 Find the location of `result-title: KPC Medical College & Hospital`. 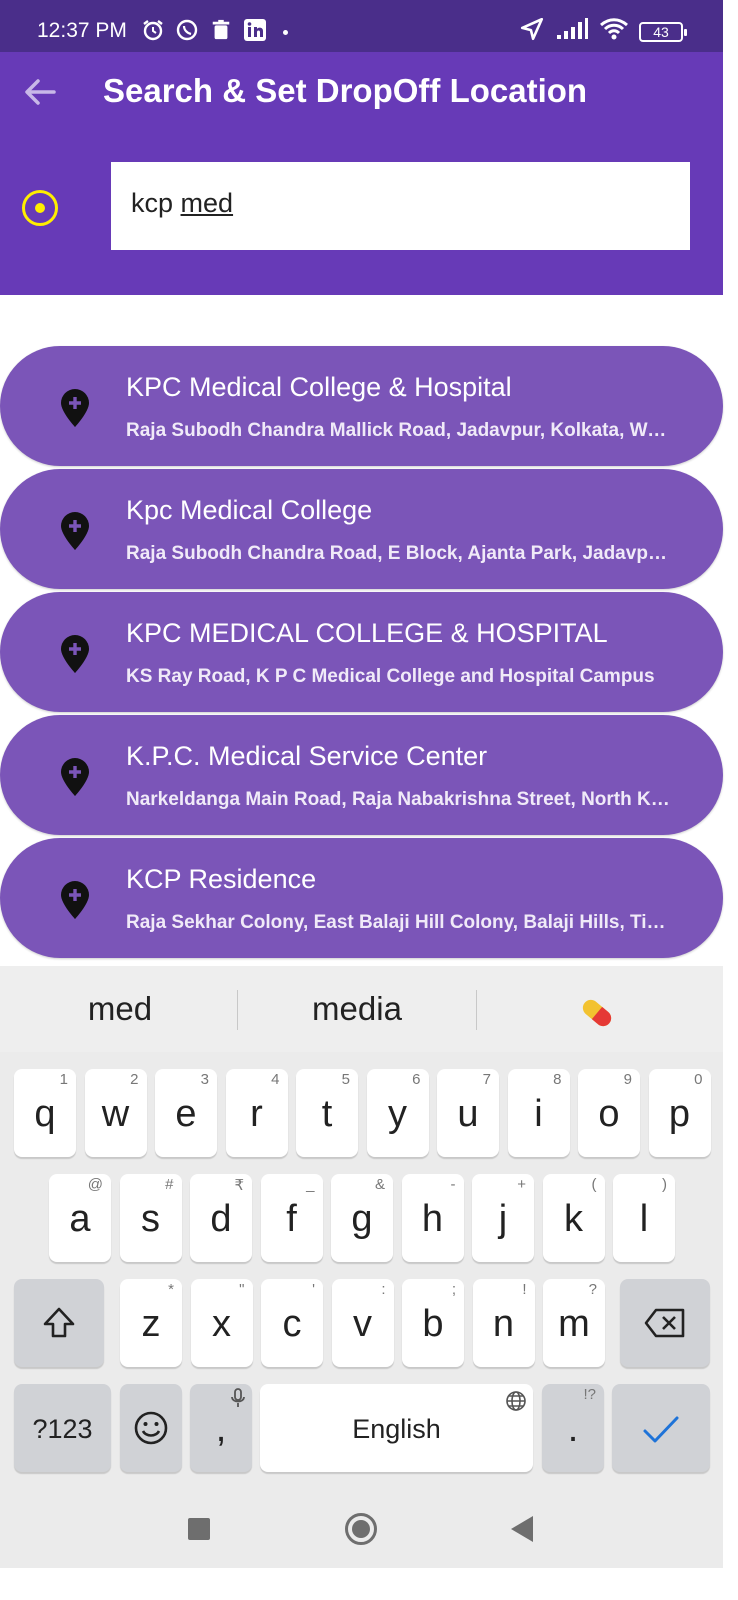

result-title: KPC Medical College & Hospital is located at coordinates (319, 387).